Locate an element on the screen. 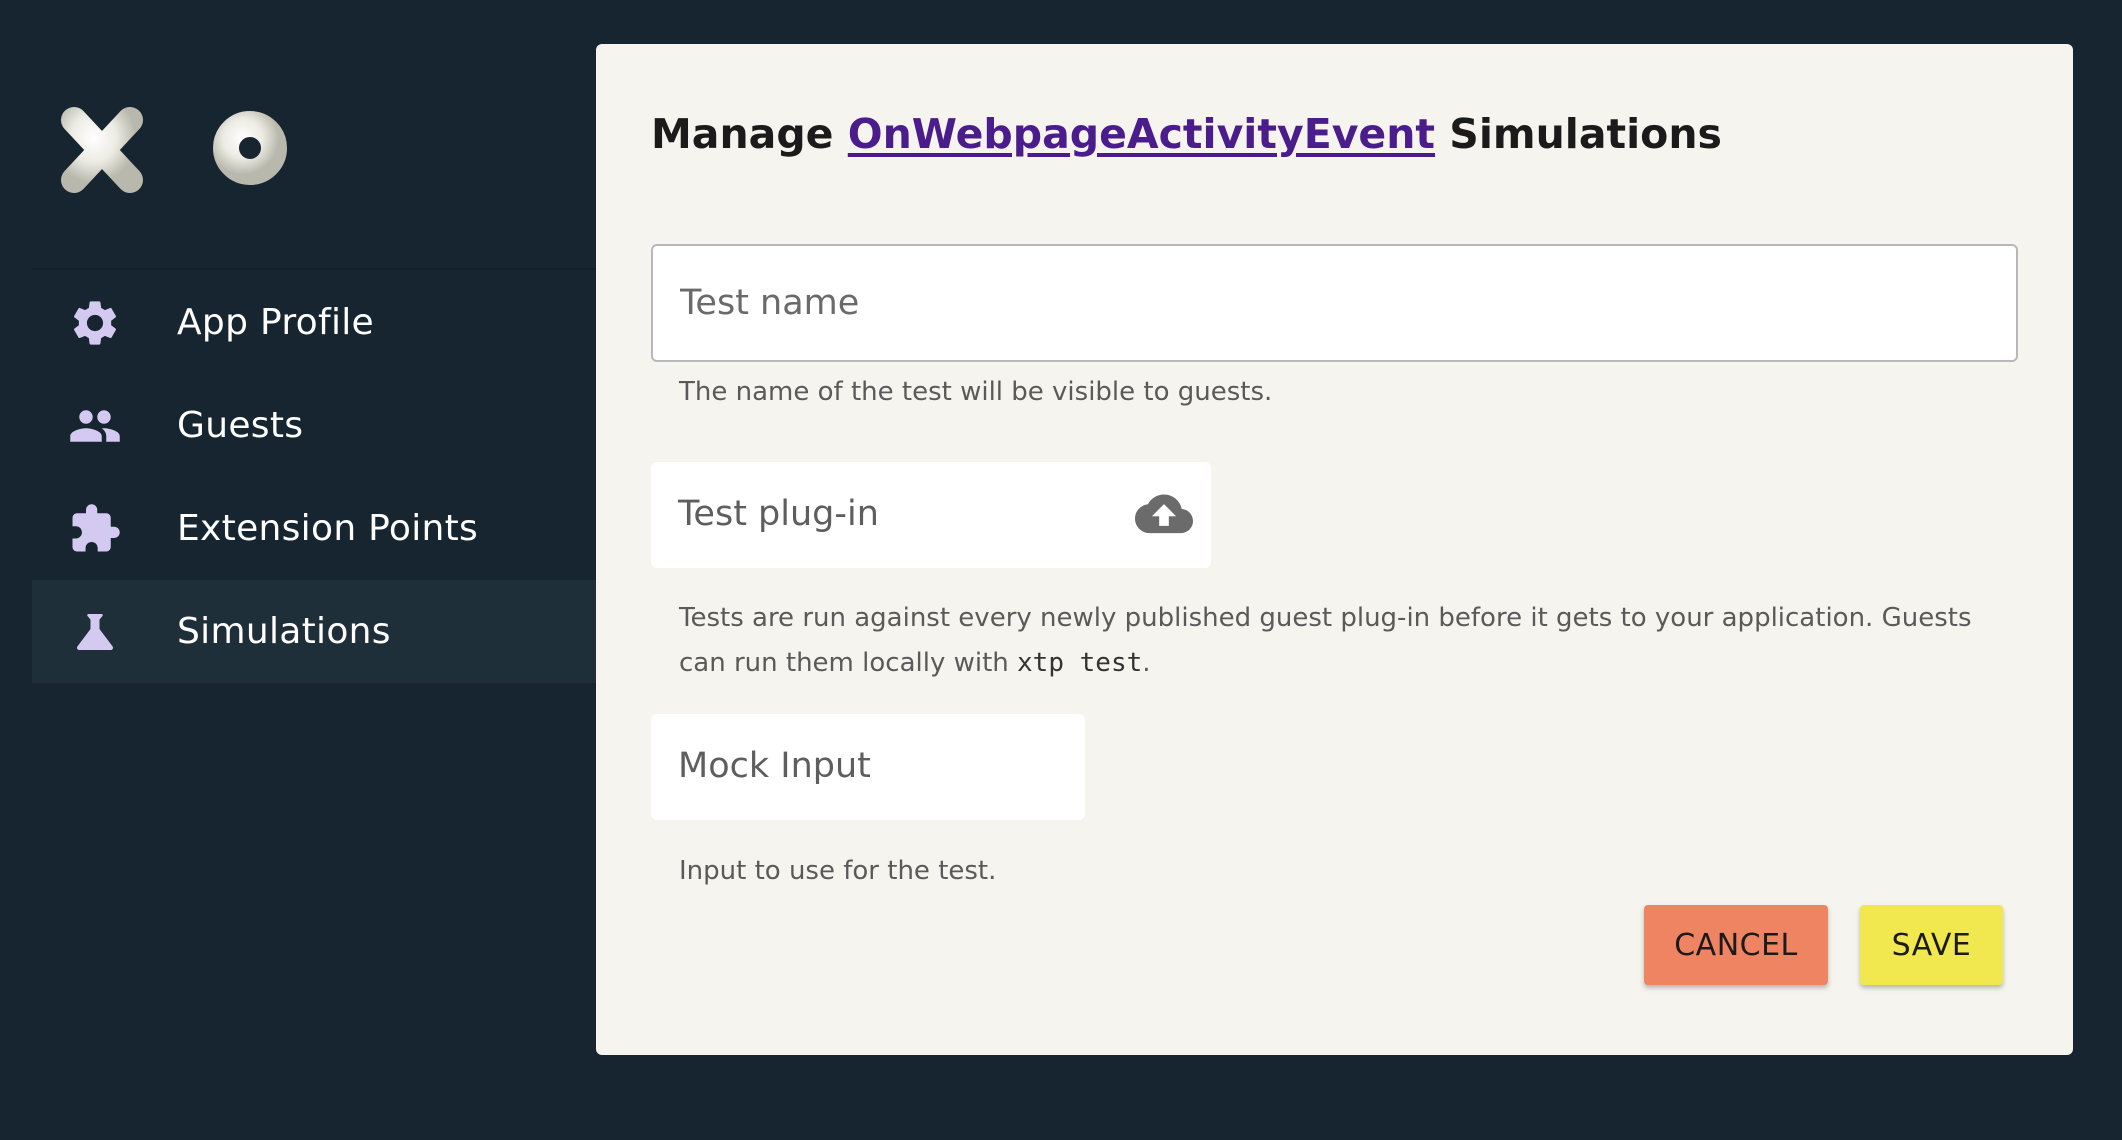  save-button: SAVE is located at coordinates (1931, 945).